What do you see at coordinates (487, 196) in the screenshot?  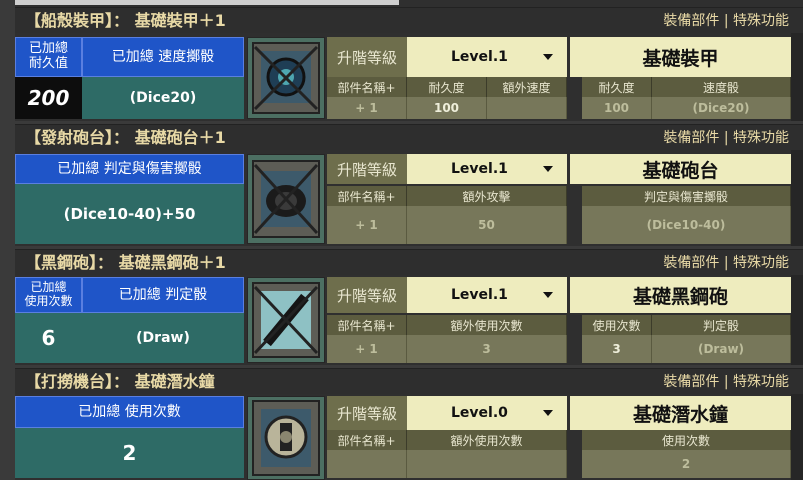 I see `col-header: 額外攻擊` at bounding box center [487, 196].